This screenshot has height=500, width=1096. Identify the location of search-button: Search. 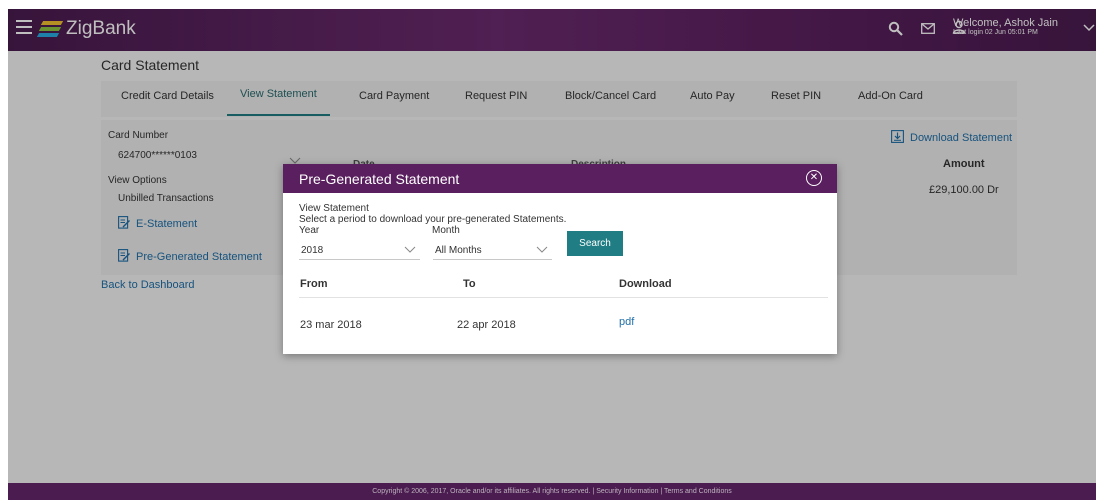
(595, 243).